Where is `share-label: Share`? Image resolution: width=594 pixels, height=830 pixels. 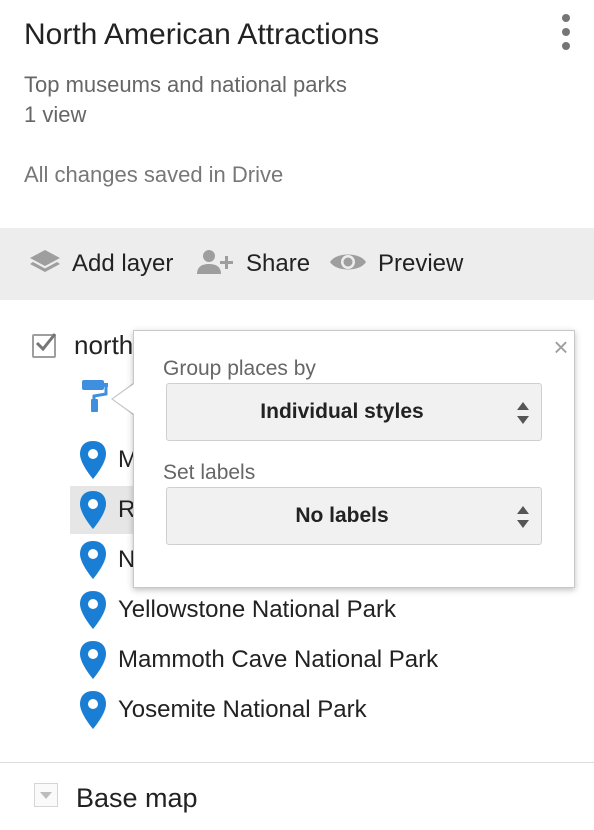
share-label: Share is located at coordinates (278, 263).